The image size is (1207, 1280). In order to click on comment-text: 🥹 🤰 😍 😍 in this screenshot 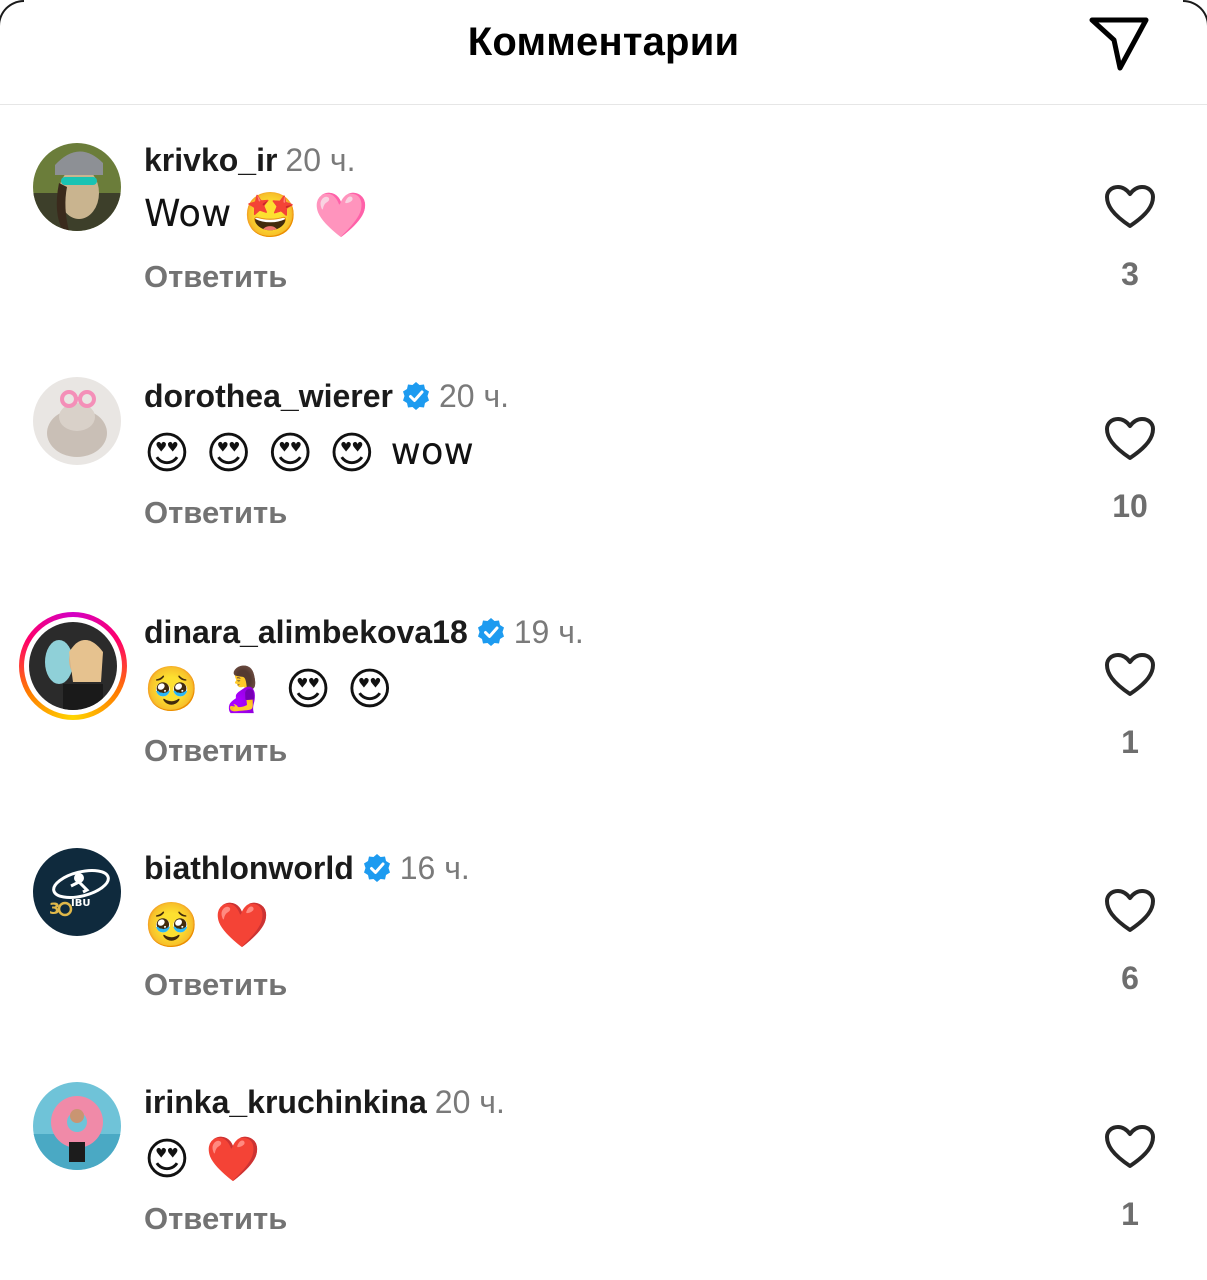, I will do `click(270, 689)`.